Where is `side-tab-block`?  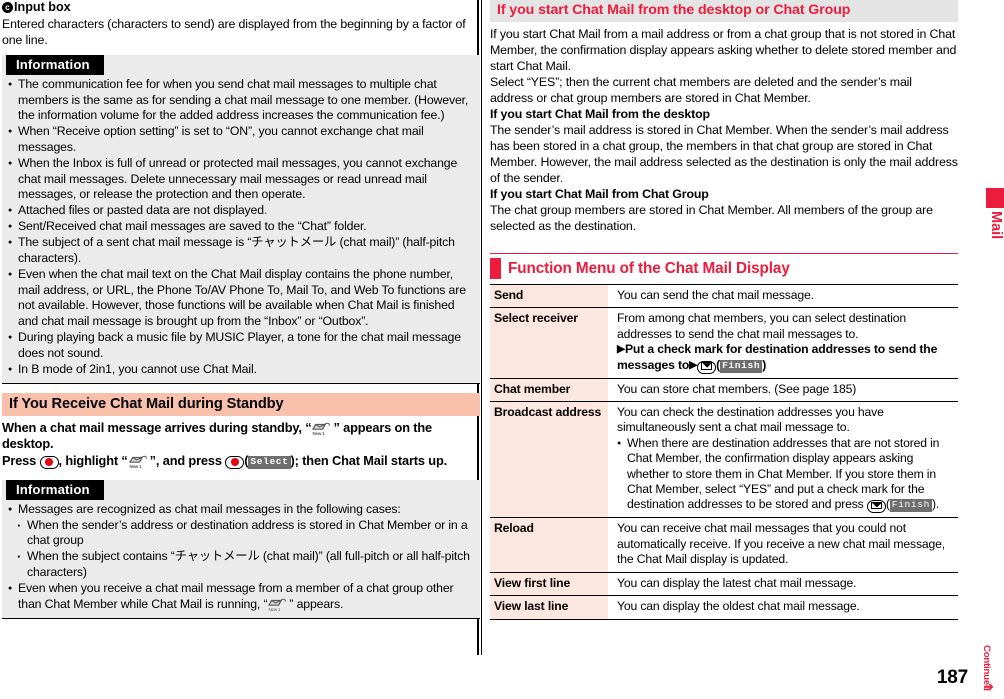 side-tab-block is located at coordinates (995, 198).